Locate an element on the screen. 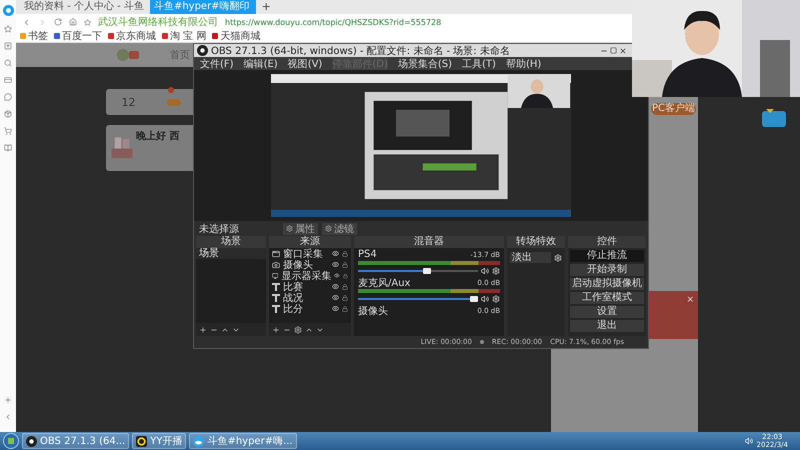 This screenshot has height=450, width=800. stat-value: 12 is located at coordinates (129, 102).